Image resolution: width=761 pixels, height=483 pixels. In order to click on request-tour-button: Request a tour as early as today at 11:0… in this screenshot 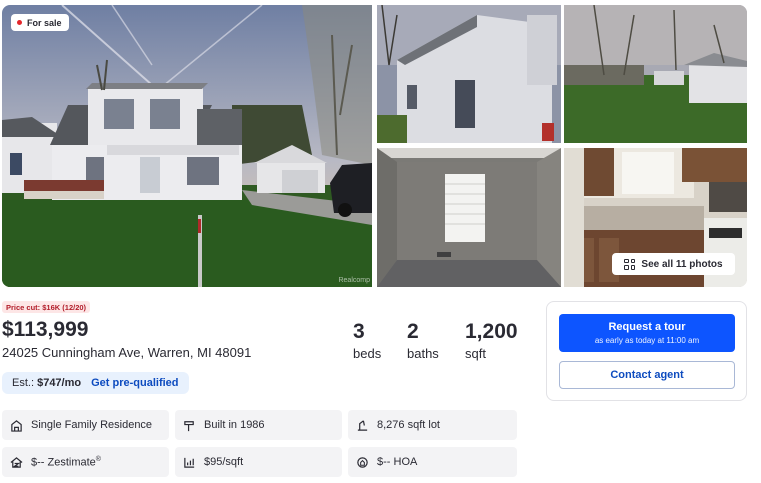, I will do `click(647, 333)`.